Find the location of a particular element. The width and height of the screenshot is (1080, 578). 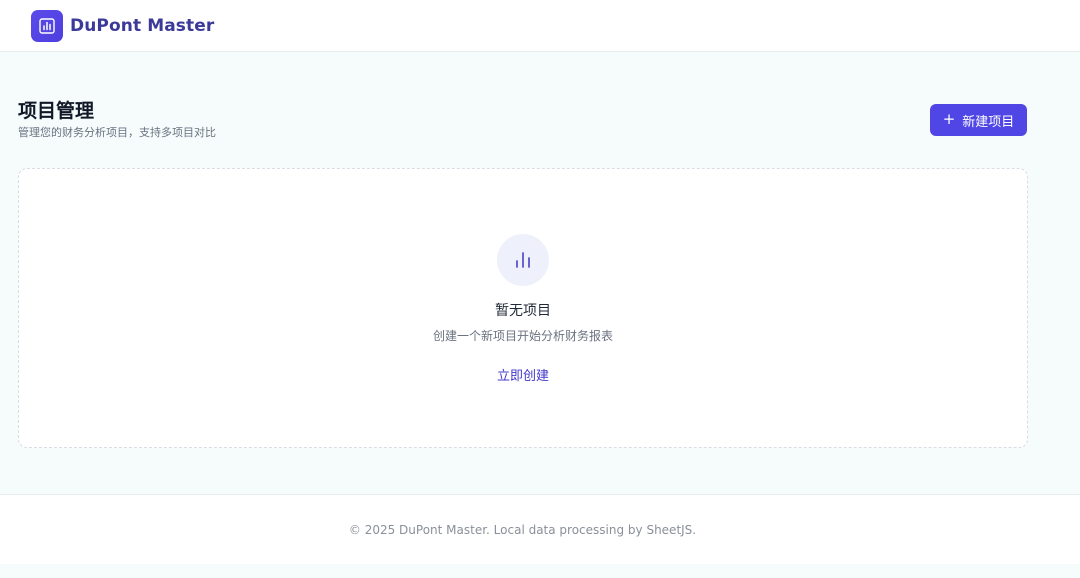

new-project-button: + 新建项目 is located at coordinates (978, 120).